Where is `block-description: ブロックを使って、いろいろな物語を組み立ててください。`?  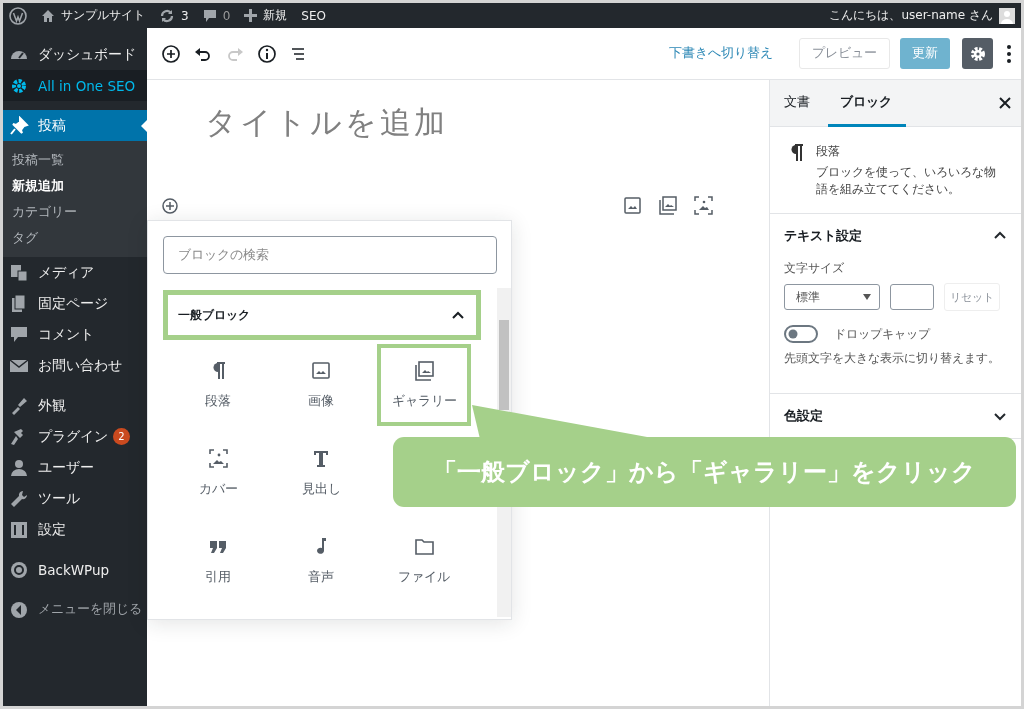
block-description: ブロックを使って、いろいろな物語を組み立ててください。 is located at coordinates (906, 181).